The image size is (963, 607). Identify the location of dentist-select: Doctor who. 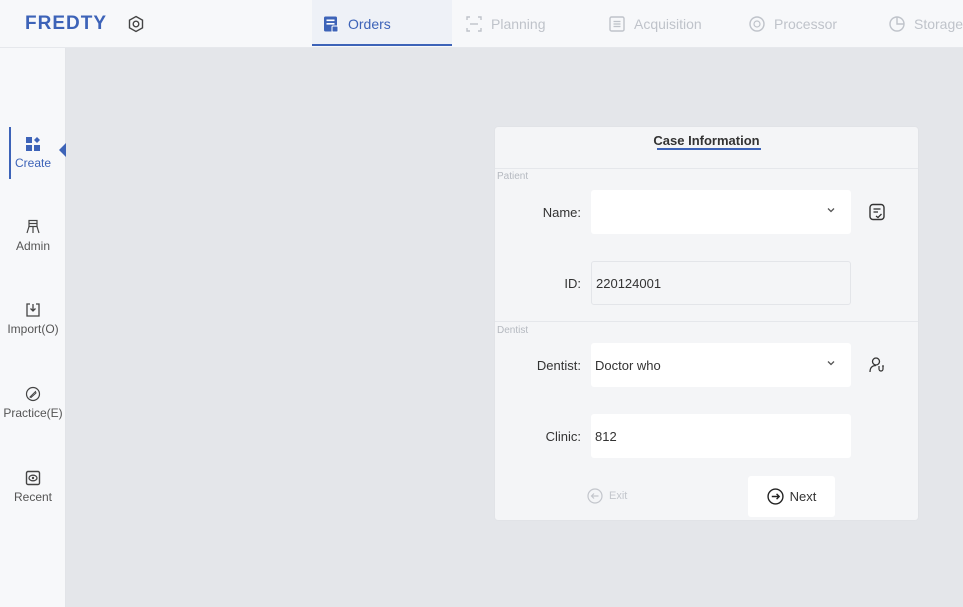
(721, 365).